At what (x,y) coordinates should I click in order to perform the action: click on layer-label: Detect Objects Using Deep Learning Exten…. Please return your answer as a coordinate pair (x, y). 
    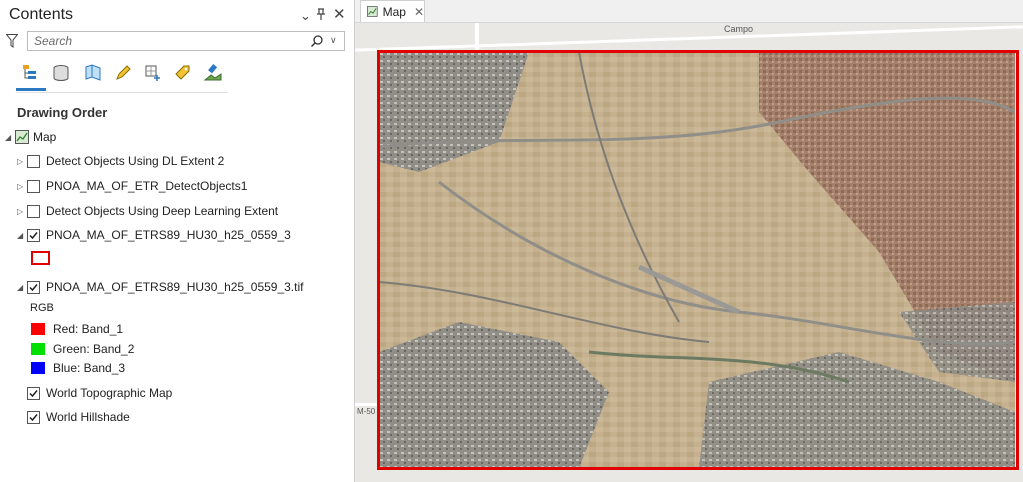
    Looking at the image, I should click on (162, 211).